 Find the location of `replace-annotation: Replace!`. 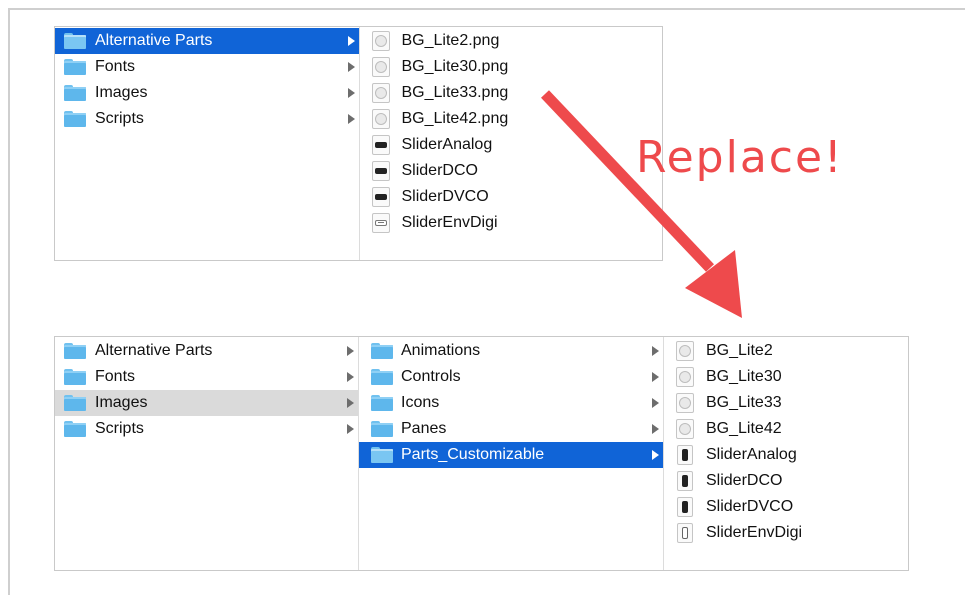

replace-annotation: Replace! is located at coordinates (740, 157).